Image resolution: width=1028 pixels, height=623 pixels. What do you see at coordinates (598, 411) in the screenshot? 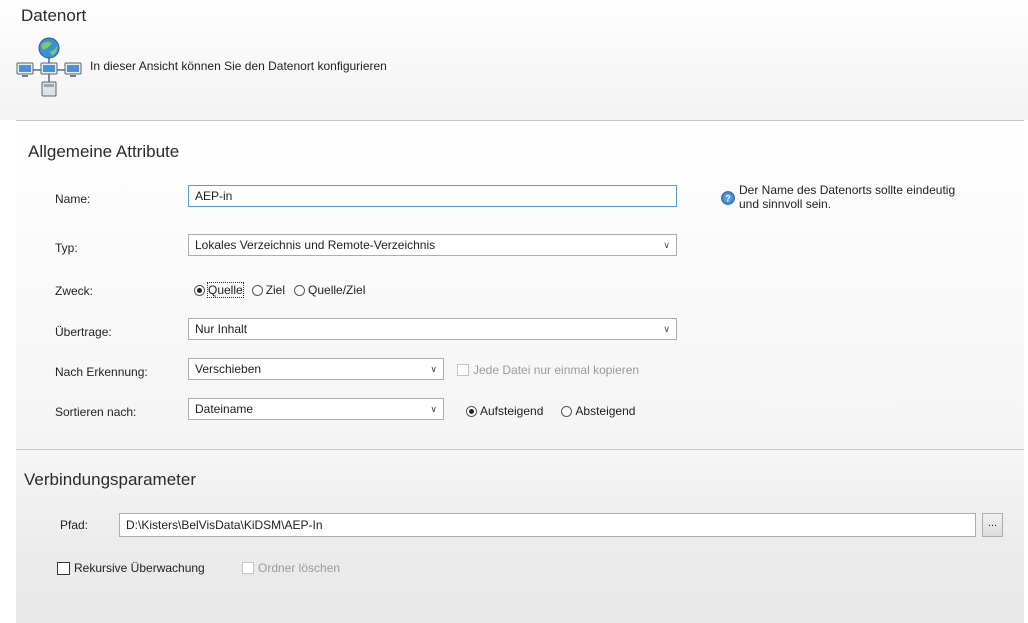
I see `sort-radio-descending: Absteigend` at bounding box center [598, 411].